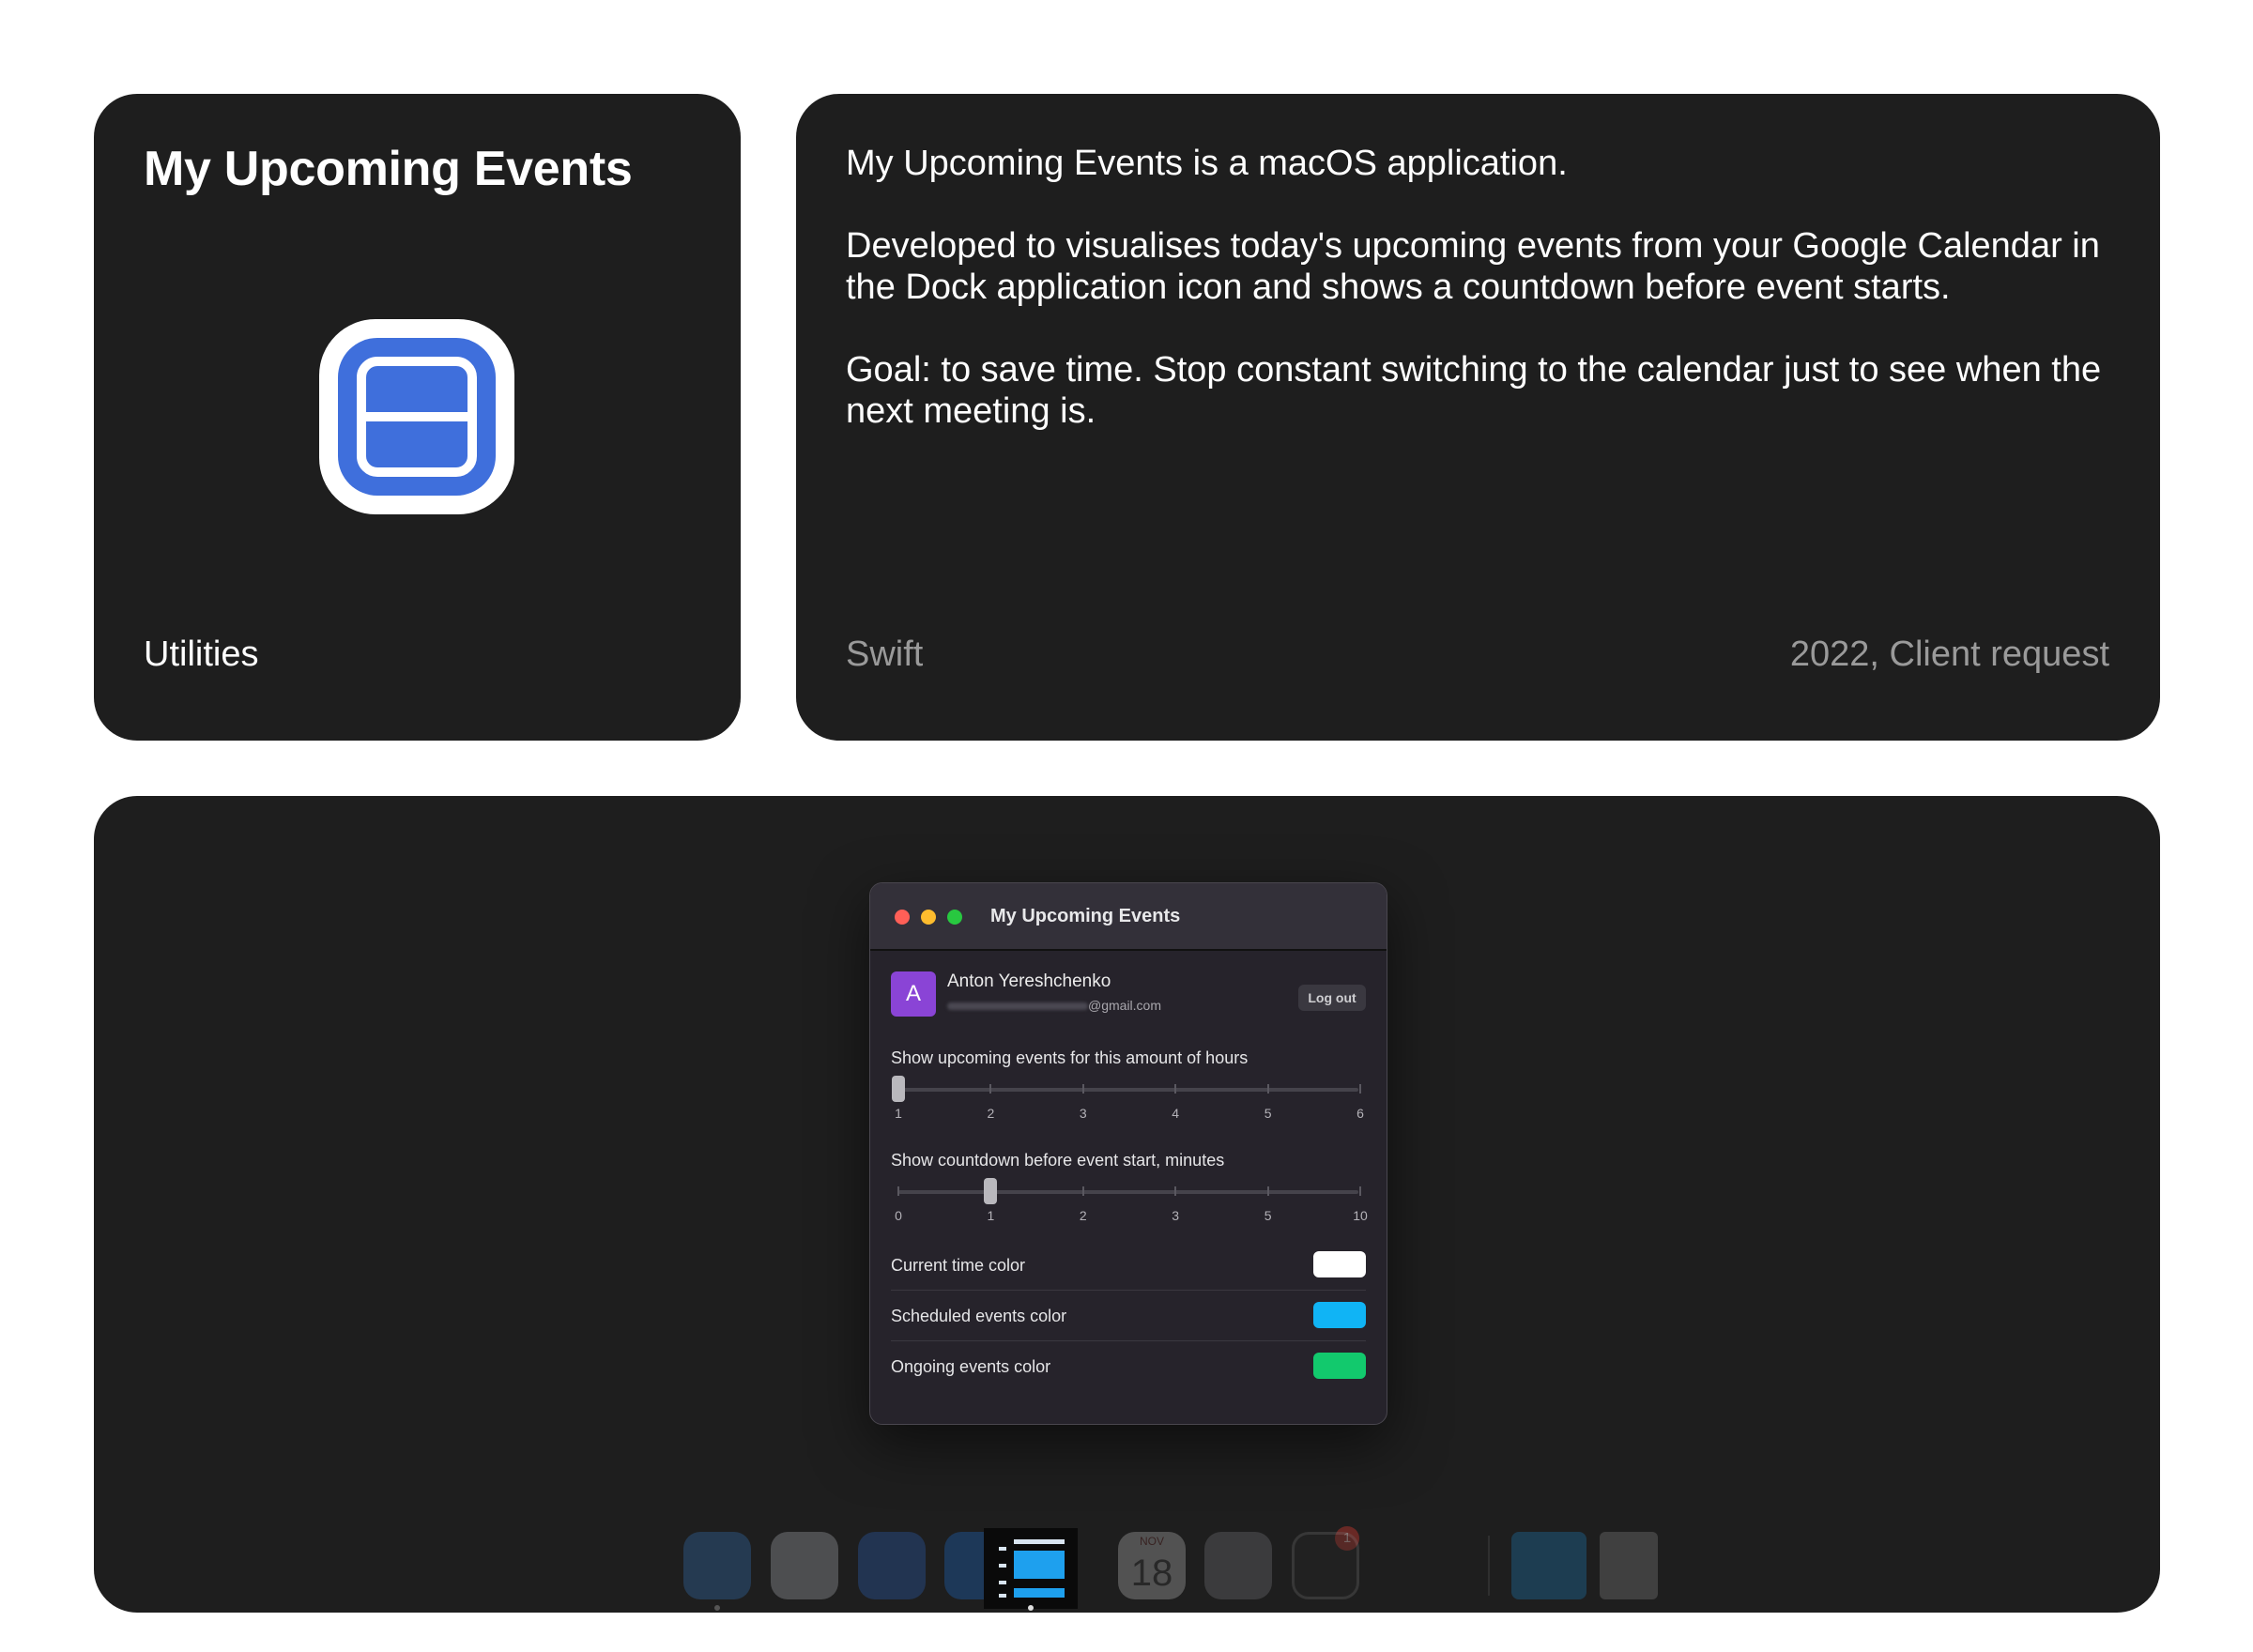  I want to click on slider-tick-label: 10, so click(1360, 1215).